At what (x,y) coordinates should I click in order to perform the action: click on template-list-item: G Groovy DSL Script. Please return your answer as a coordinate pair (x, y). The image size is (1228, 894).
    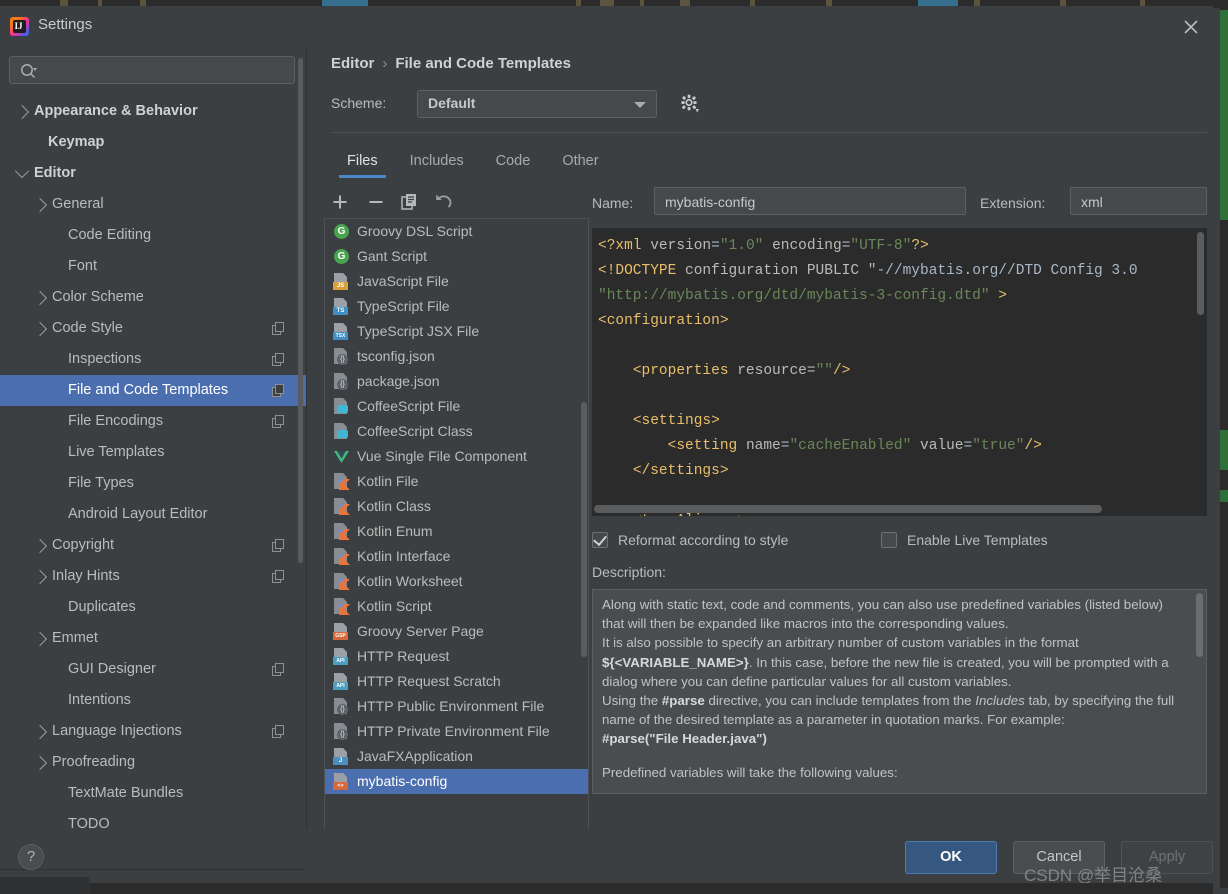
    Looking at the image, I should click on (456, 231).